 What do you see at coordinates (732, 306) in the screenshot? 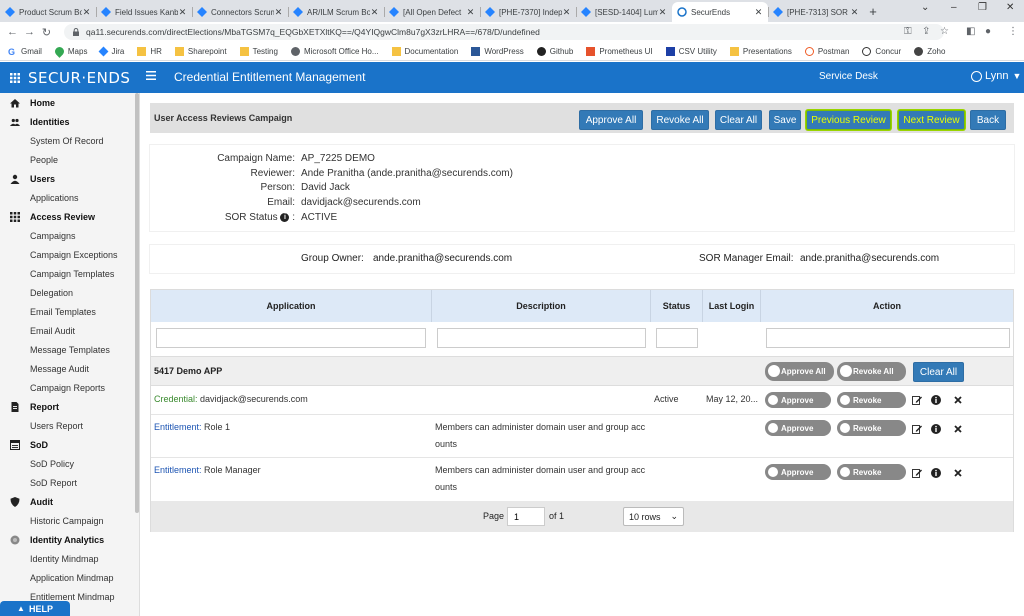
I see `column-header-last-login: Last Login` at bounding box center [732, 306].